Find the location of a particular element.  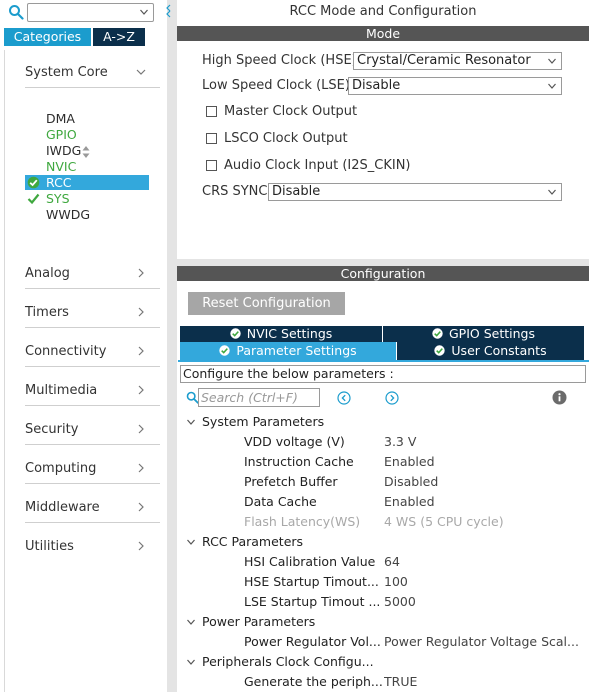

peripheral-label: NVIC is located at coordinates (61, 166).